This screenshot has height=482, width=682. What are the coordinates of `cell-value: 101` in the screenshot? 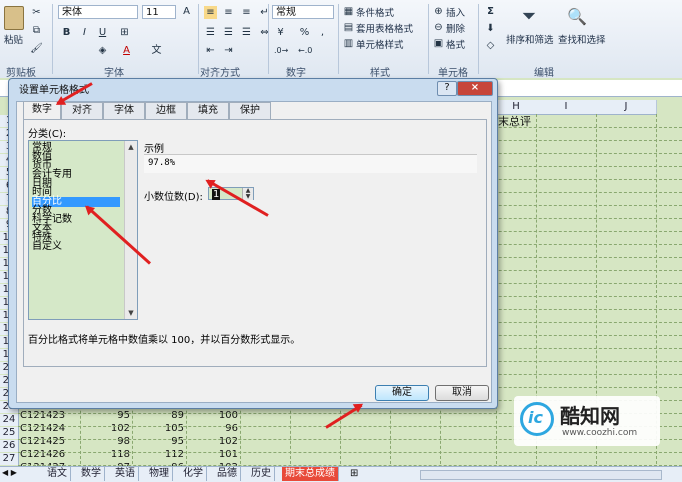 It's located at (225, 455).